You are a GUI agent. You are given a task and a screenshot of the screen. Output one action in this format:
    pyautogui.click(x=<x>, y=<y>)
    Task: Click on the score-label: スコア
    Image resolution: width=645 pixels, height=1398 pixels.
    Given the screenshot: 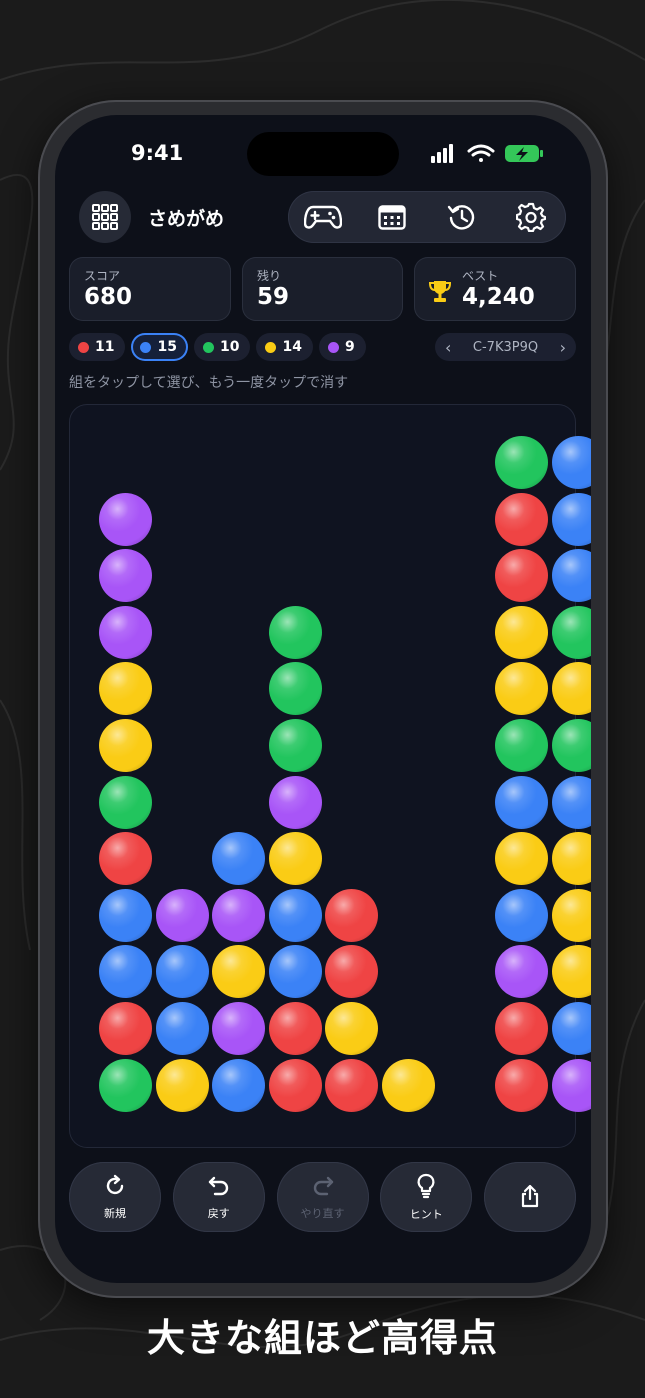 What is the action you would take?
    pyautogui.click(x=102, y=276)
    